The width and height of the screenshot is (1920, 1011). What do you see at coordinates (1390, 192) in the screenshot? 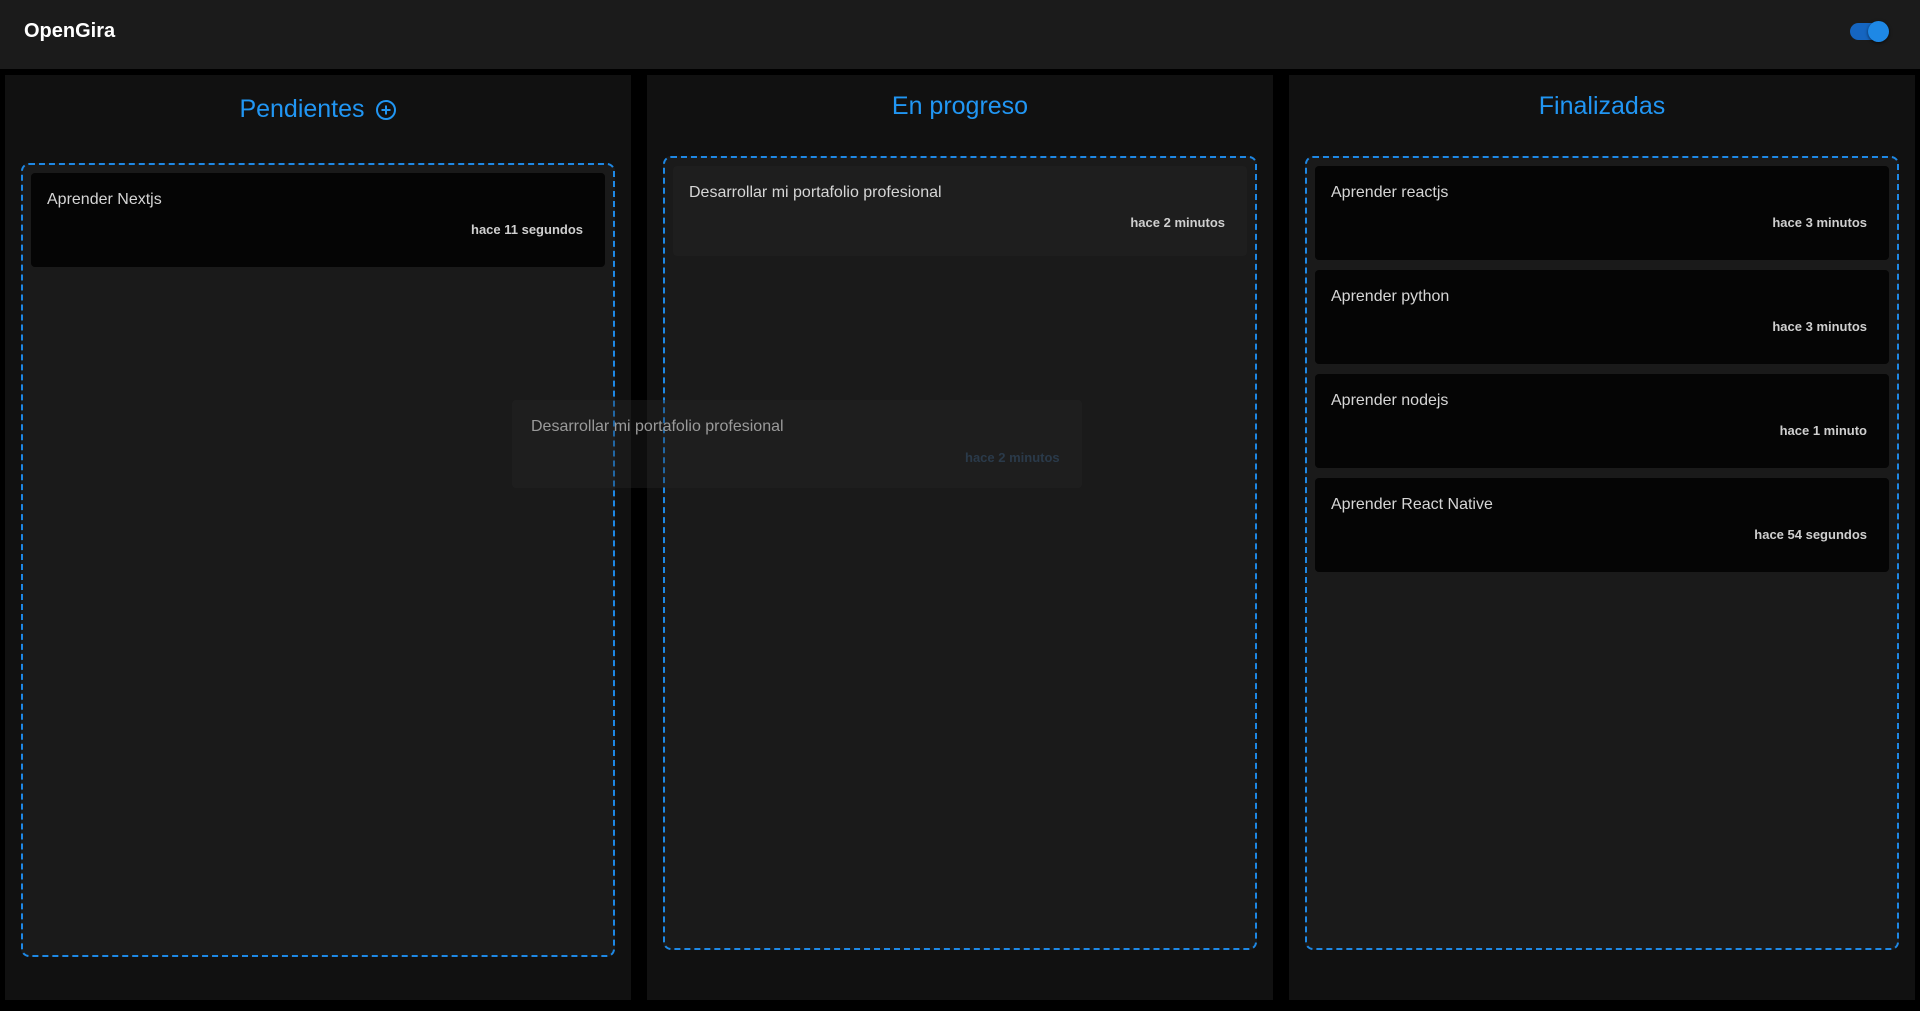
I see `task-title: Aprender reactjs` at bounding box center [1390, 192].